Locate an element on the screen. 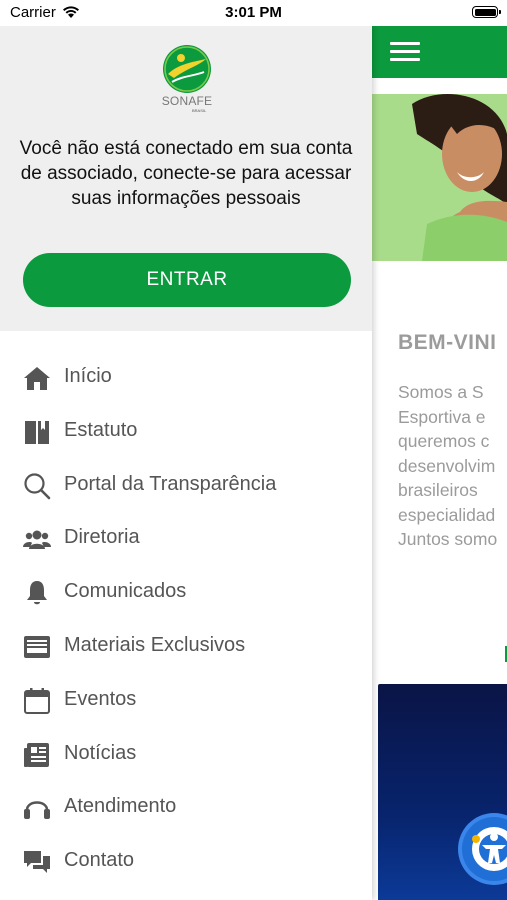 Image resolution: width=507 pixels, height=900 pixels. clock: 3:01 PM is located at coordinates (253, 12).